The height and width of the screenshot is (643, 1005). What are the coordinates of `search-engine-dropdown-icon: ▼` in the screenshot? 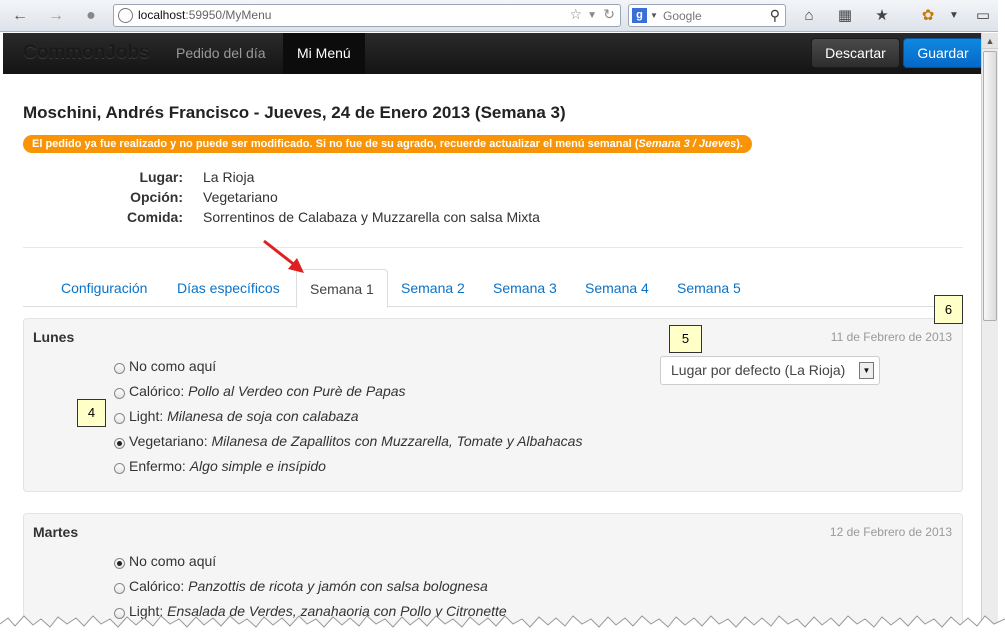 It's located at (654, 15).